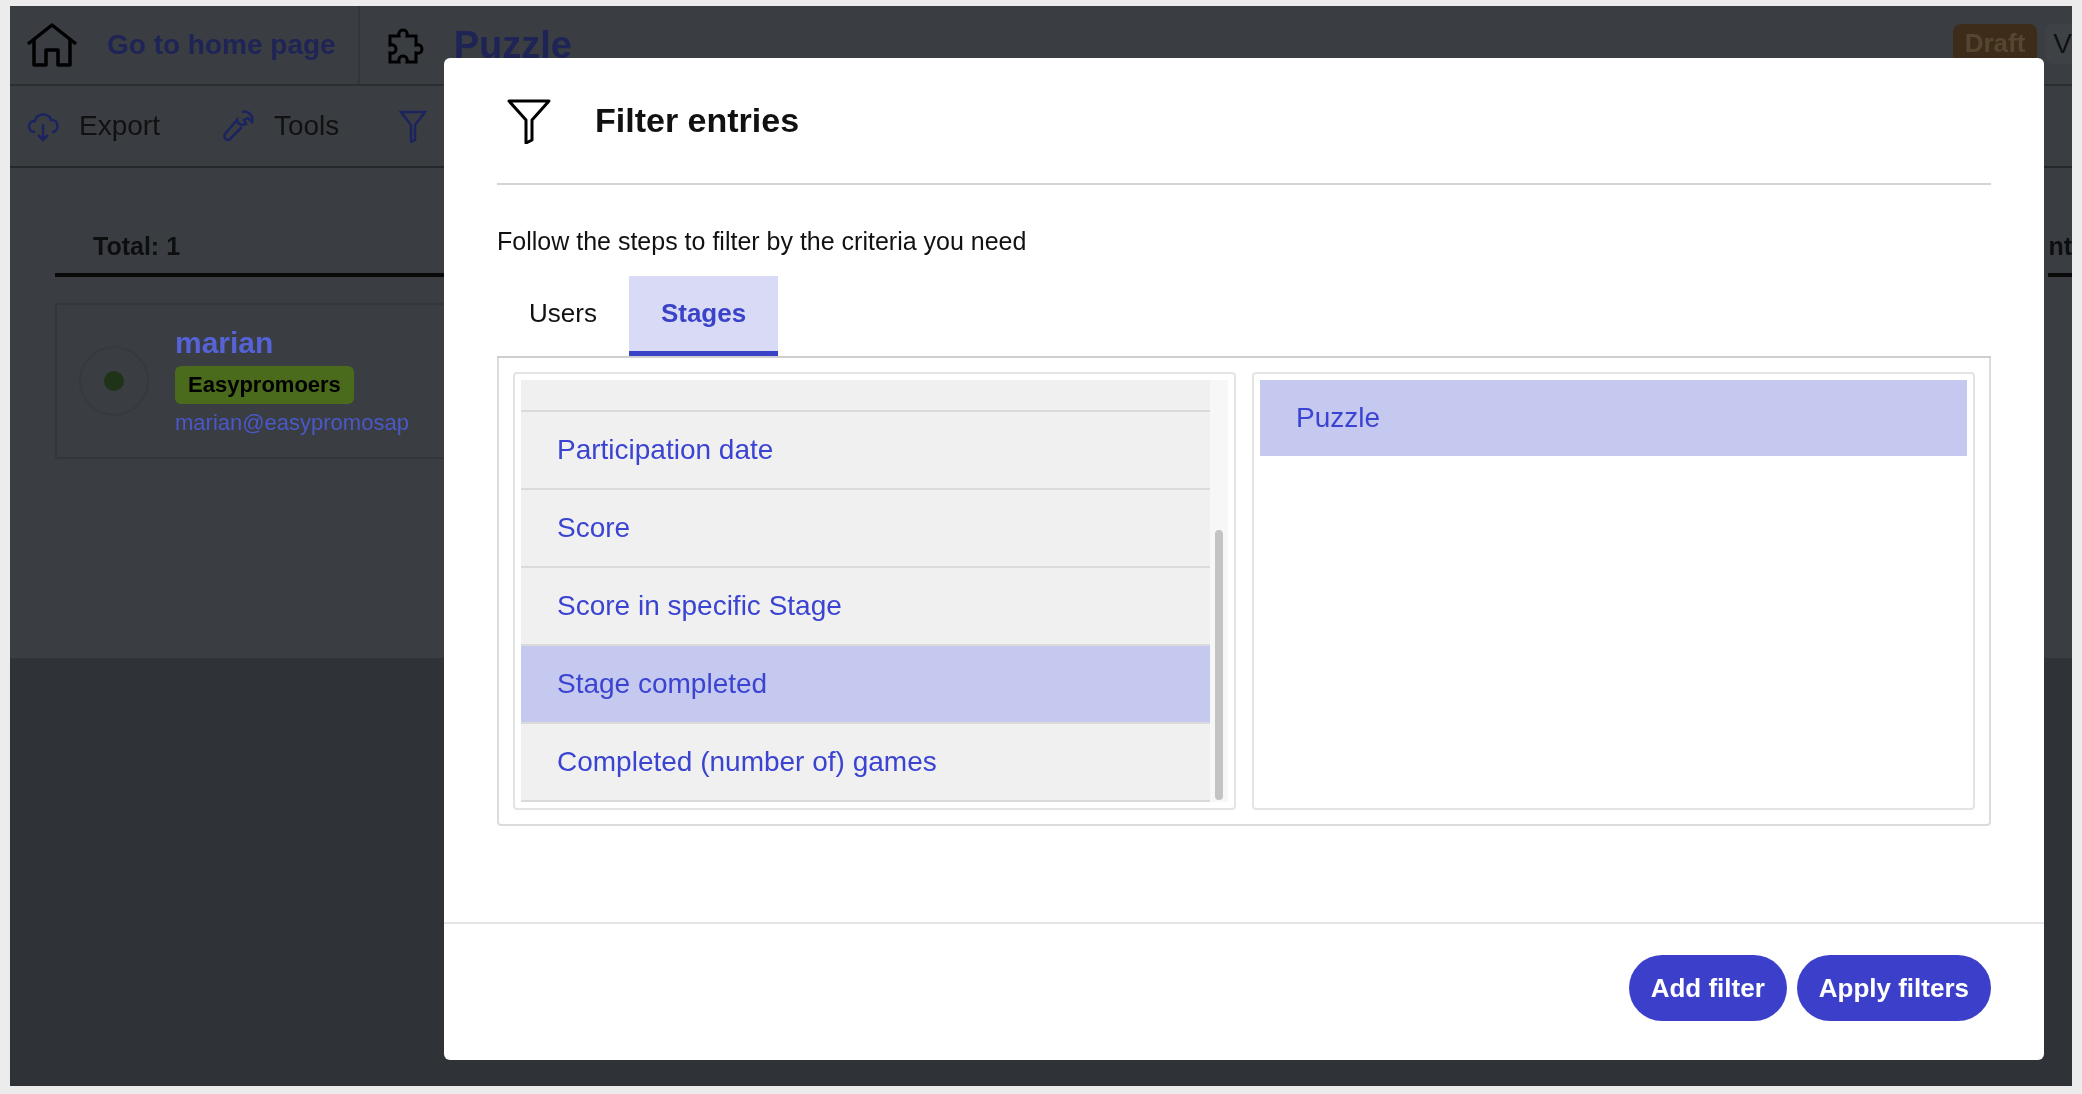 The height and width of the screenshot is (1094, 2082). Describe the element at coordinates (52, 45) in the screenshot. I see `home-icon` at that location.